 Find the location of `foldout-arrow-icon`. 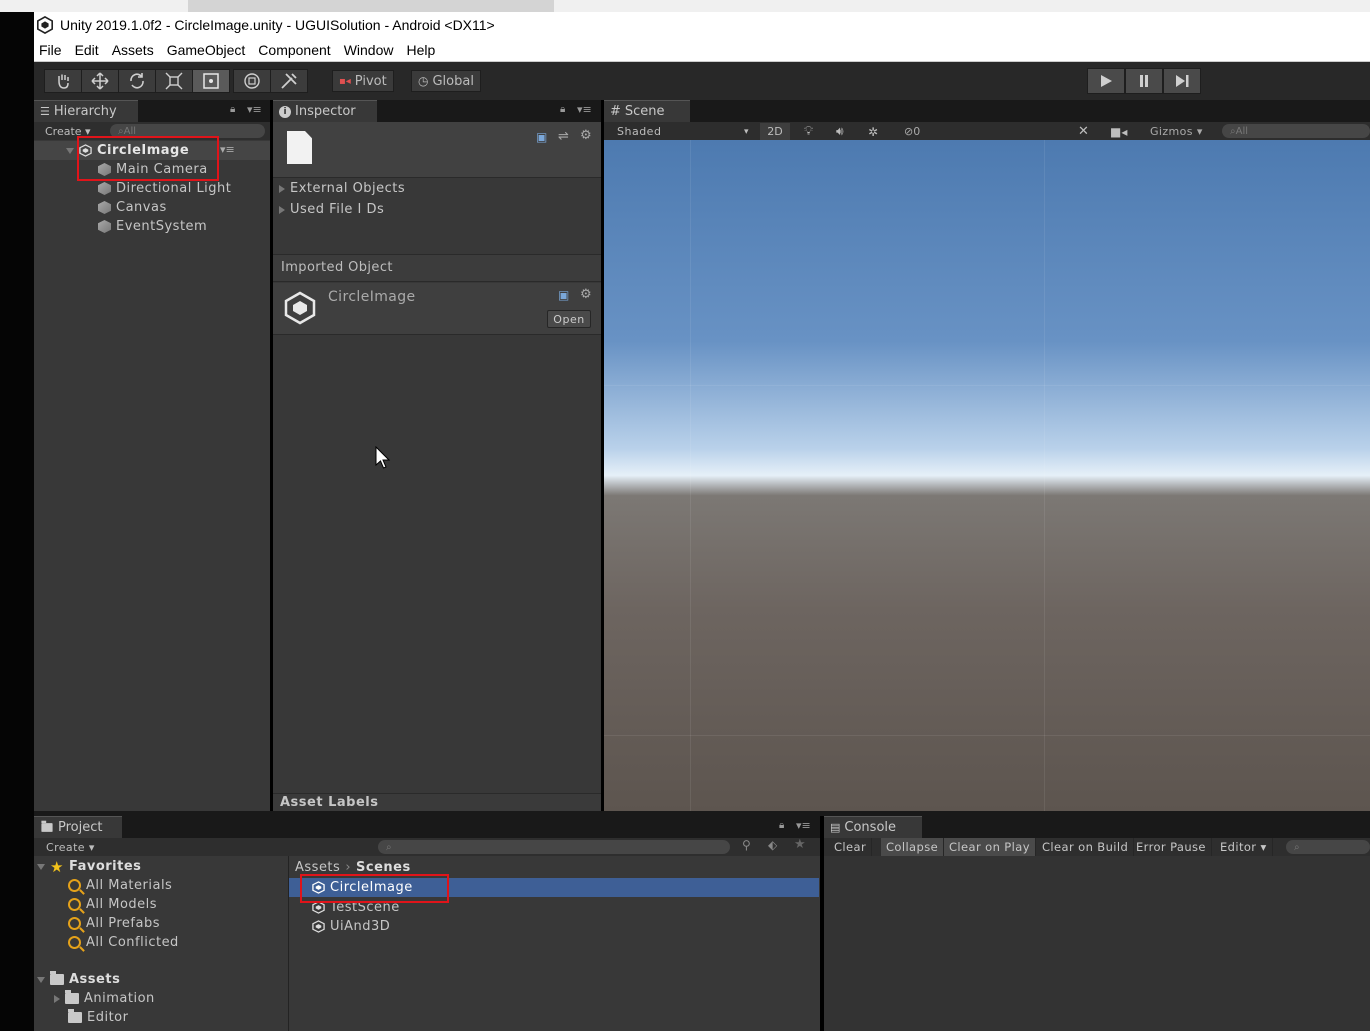

foldout-arrow-icon is located at coordinates (282, 209).